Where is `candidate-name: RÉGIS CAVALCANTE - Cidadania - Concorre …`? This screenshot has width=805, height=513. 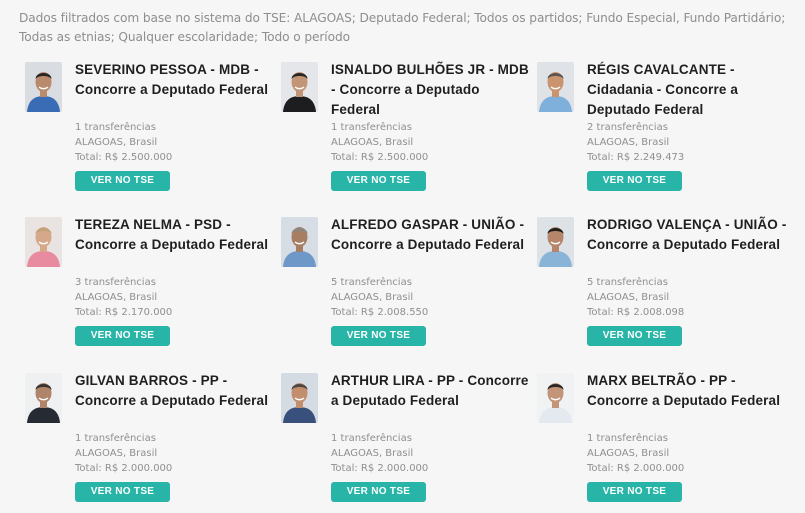 candidate-name: RÉGIS CAVALCANTE - Cidadania - Concorre … is located at coordinates (663, 89).